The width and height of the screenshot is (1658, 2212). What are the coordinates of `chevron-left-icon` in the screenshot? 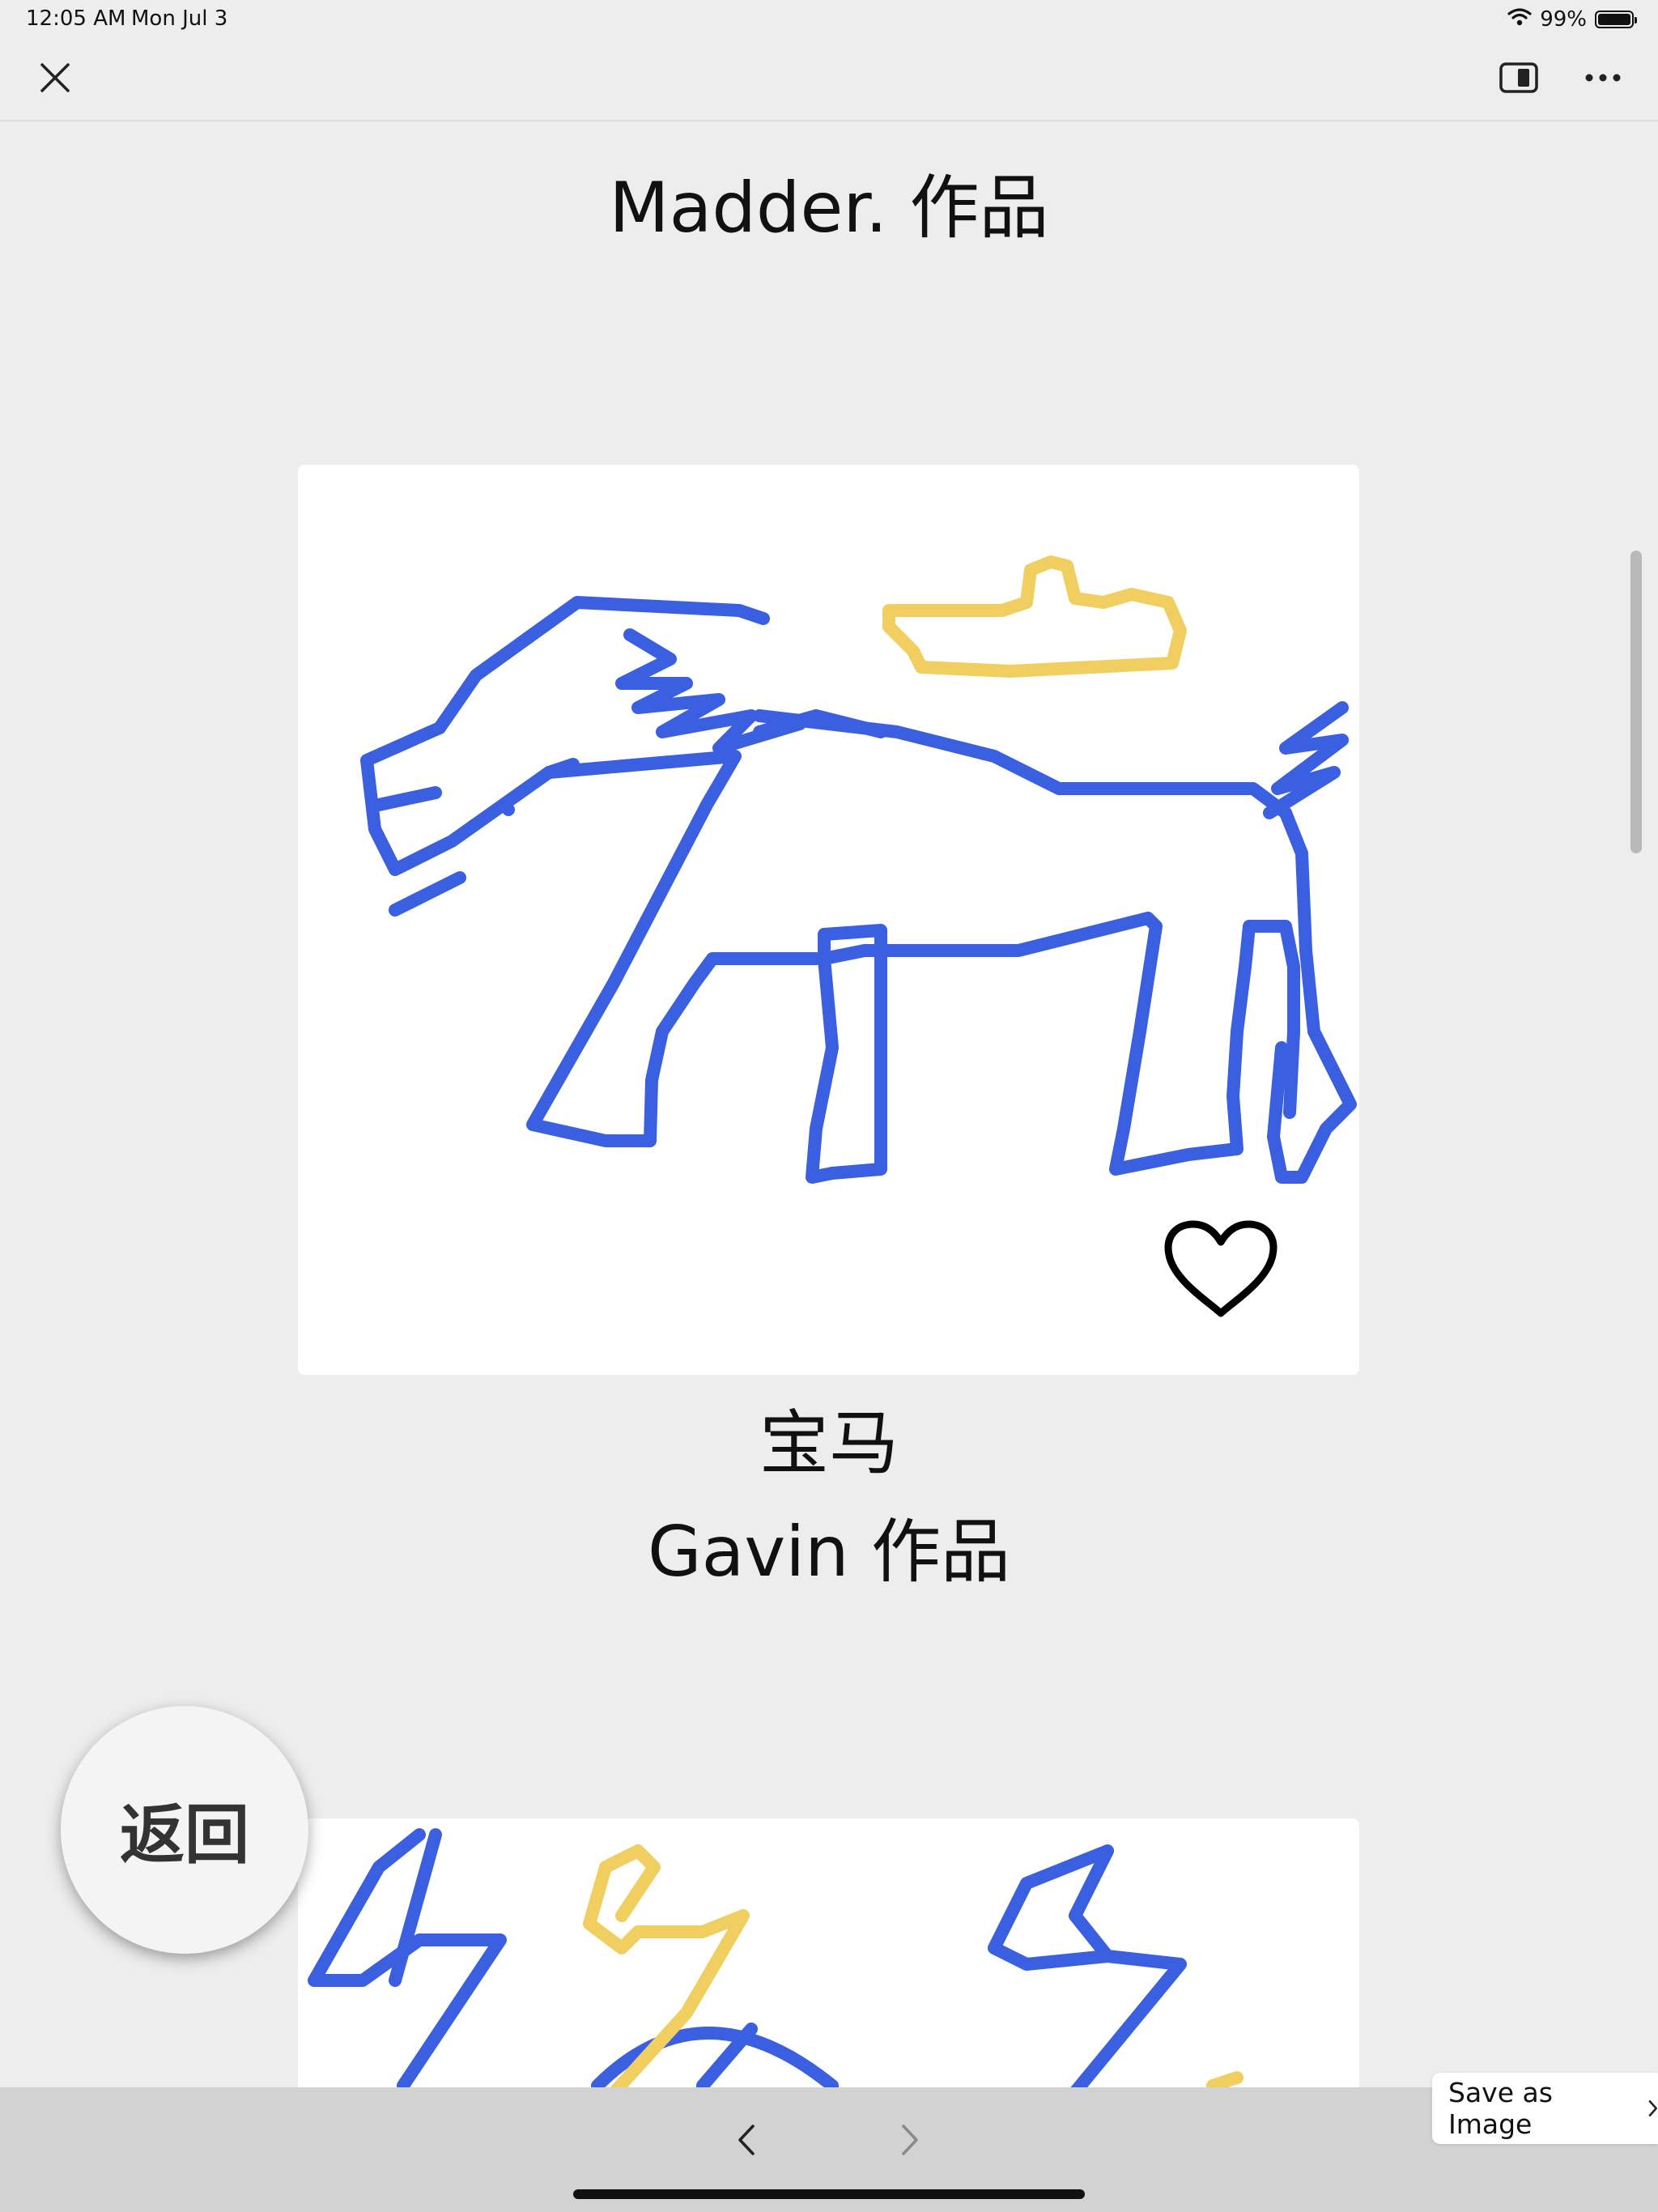 It's located at (746, 2140).